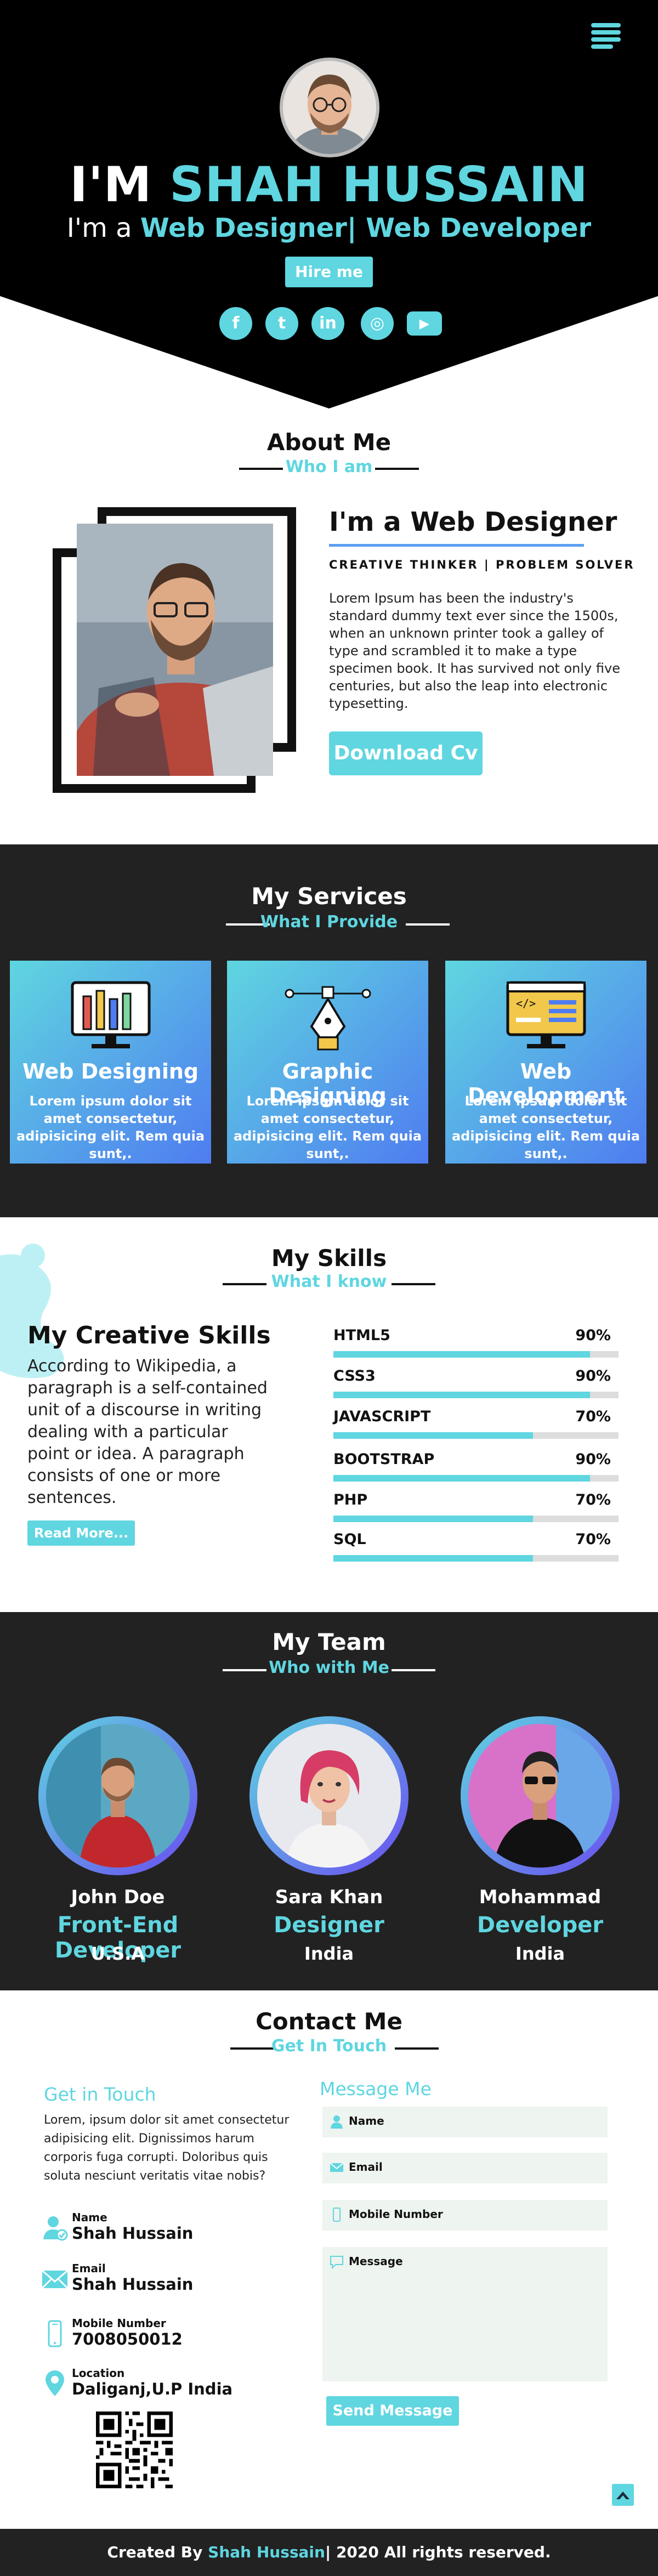 The height and width of the screenshot is (2576, 658). I want to click on qr-code, so click(134, 2450).